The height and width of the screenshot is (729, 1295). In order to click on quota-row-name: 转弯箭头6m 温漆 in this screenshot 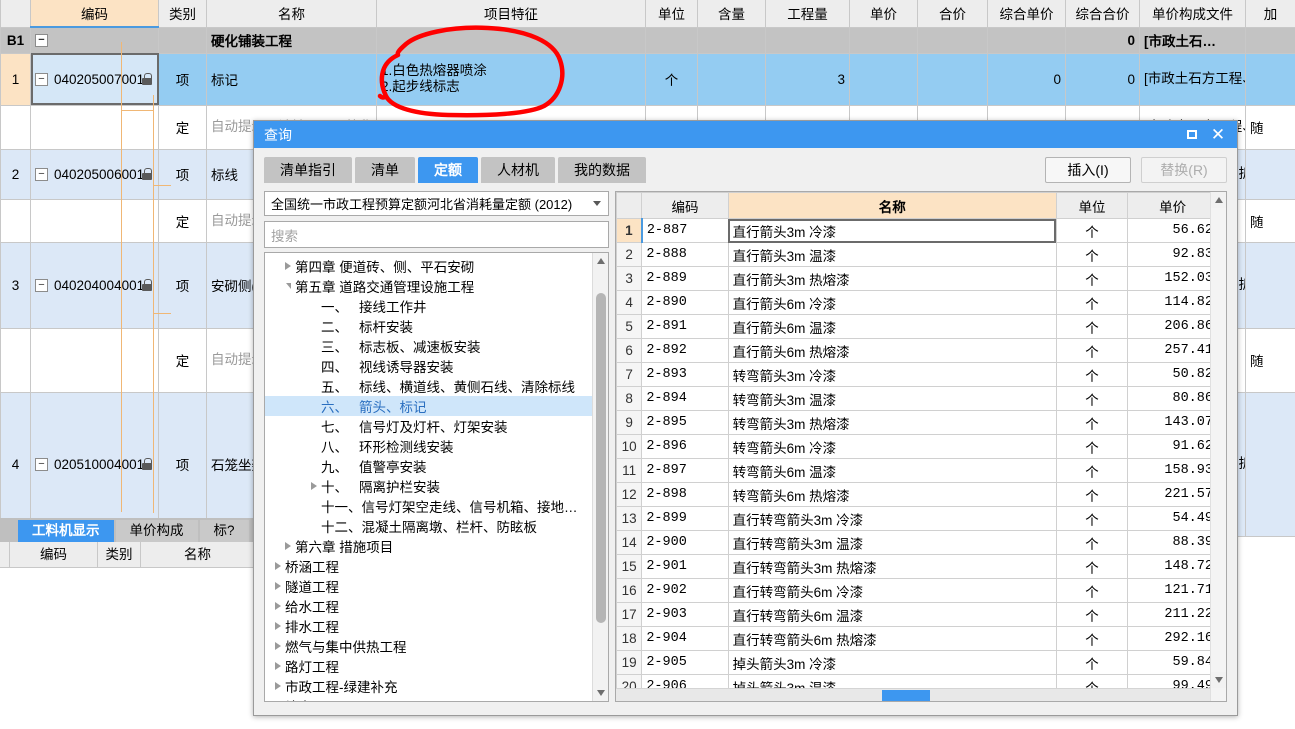, I will do `click(892, 470)`.